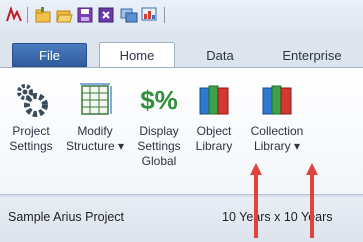 This screenshot has width=363, height=242. What do you see at coordinates (14, 14) in the screenshot?
I see `app-logo-icon` at bounding box center [14, 14].